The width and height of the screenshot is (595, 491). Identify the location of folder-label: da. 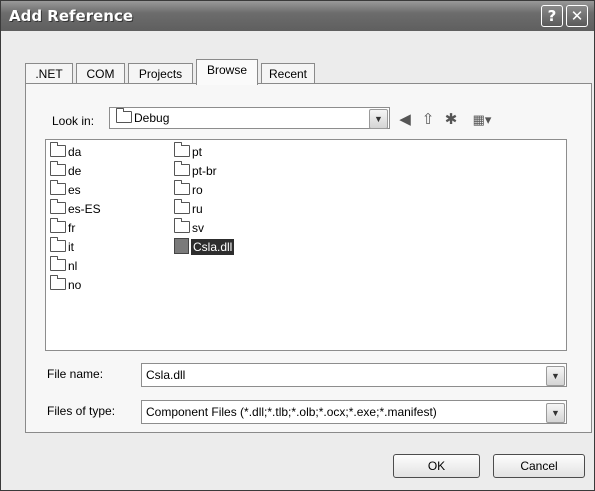
(75, 152).